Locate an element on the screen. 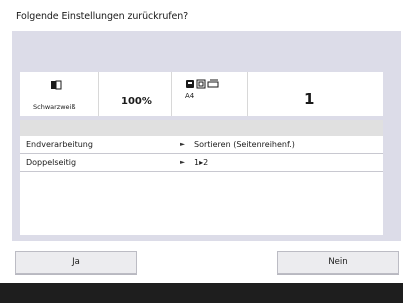  settings-summary: Schwarzweiß 100% A4 1 is located at coordinates (201, 94).